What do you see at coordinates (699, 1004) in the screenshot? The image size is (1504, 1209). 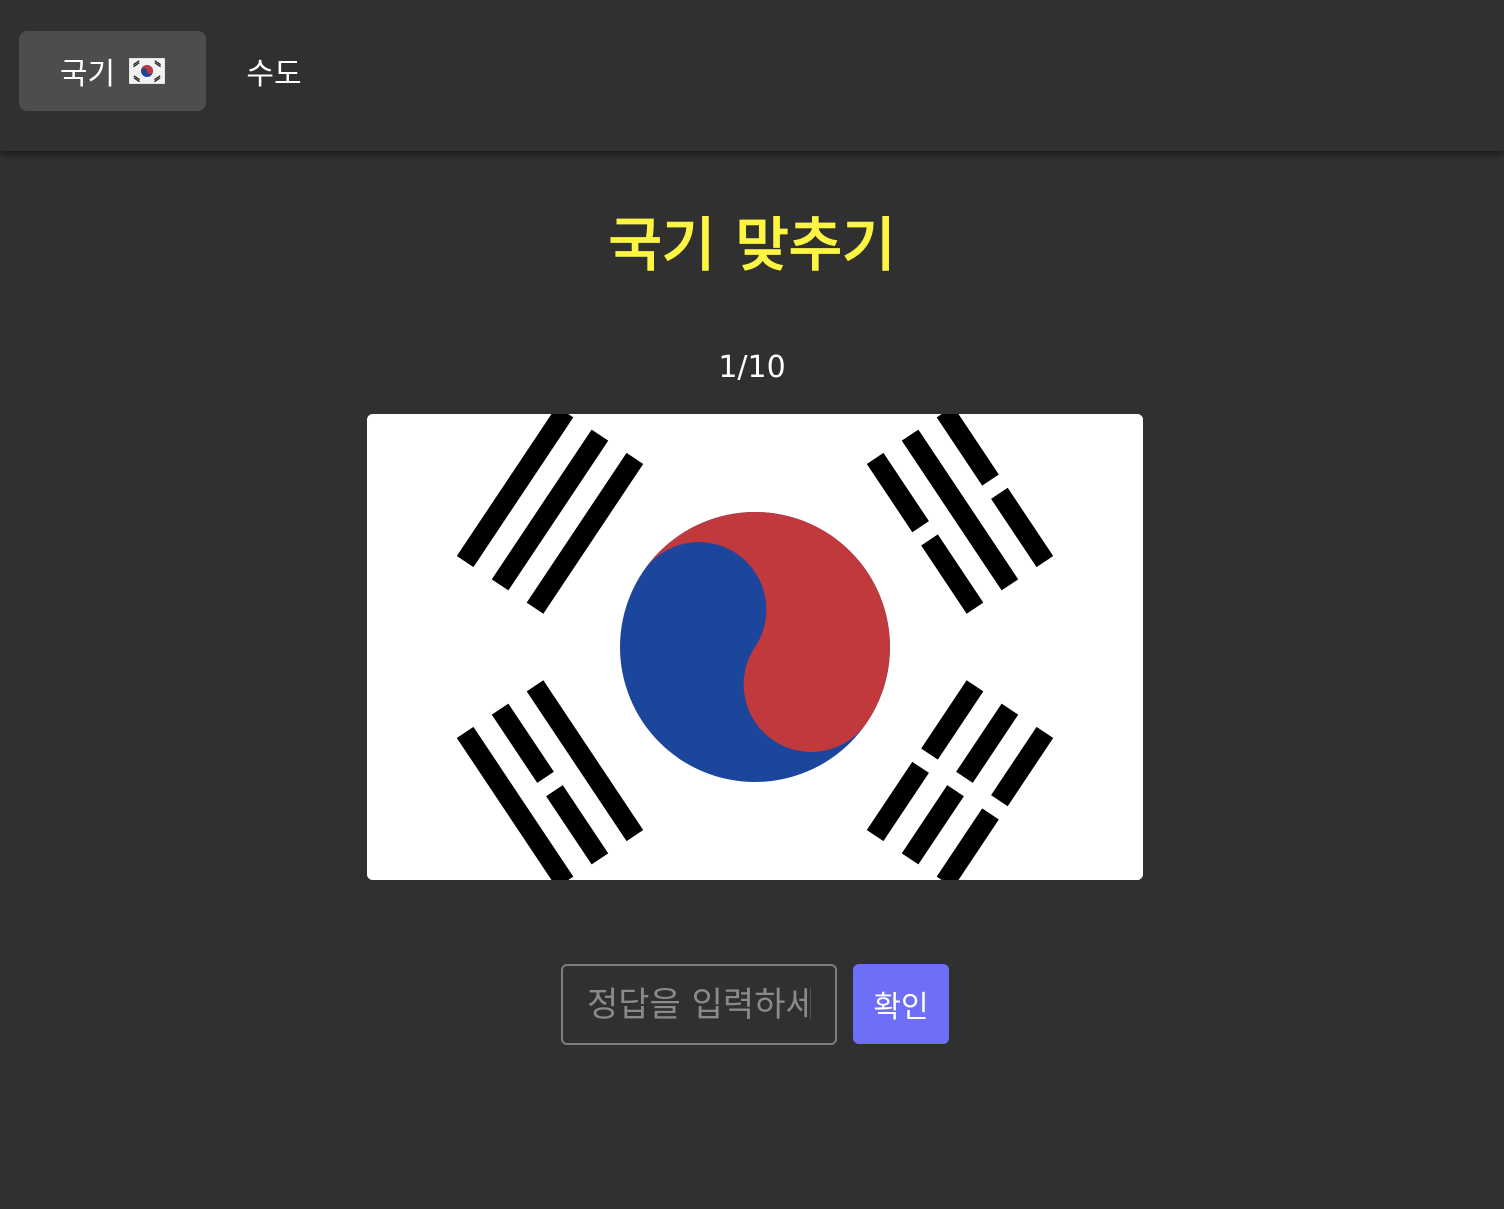 I see `answer-input` at bounding box center [699, 1004].